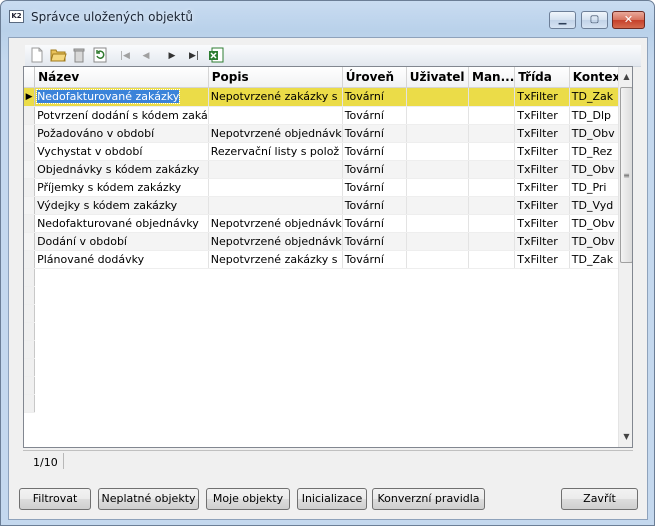 Image resolution: width=655 pixels, height=526 pixels. Describe the element at coordinates (121, 77) in the screenshot. I see `column-header-name: Název` at that location.